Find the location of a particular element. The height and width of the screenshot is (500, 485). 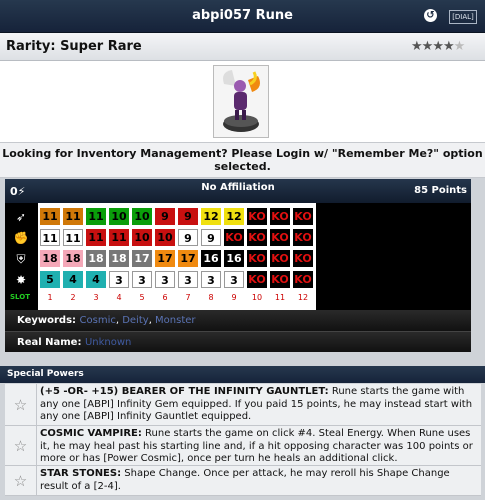

keywords-label: Keywords: is located at coordinates (47, 320).